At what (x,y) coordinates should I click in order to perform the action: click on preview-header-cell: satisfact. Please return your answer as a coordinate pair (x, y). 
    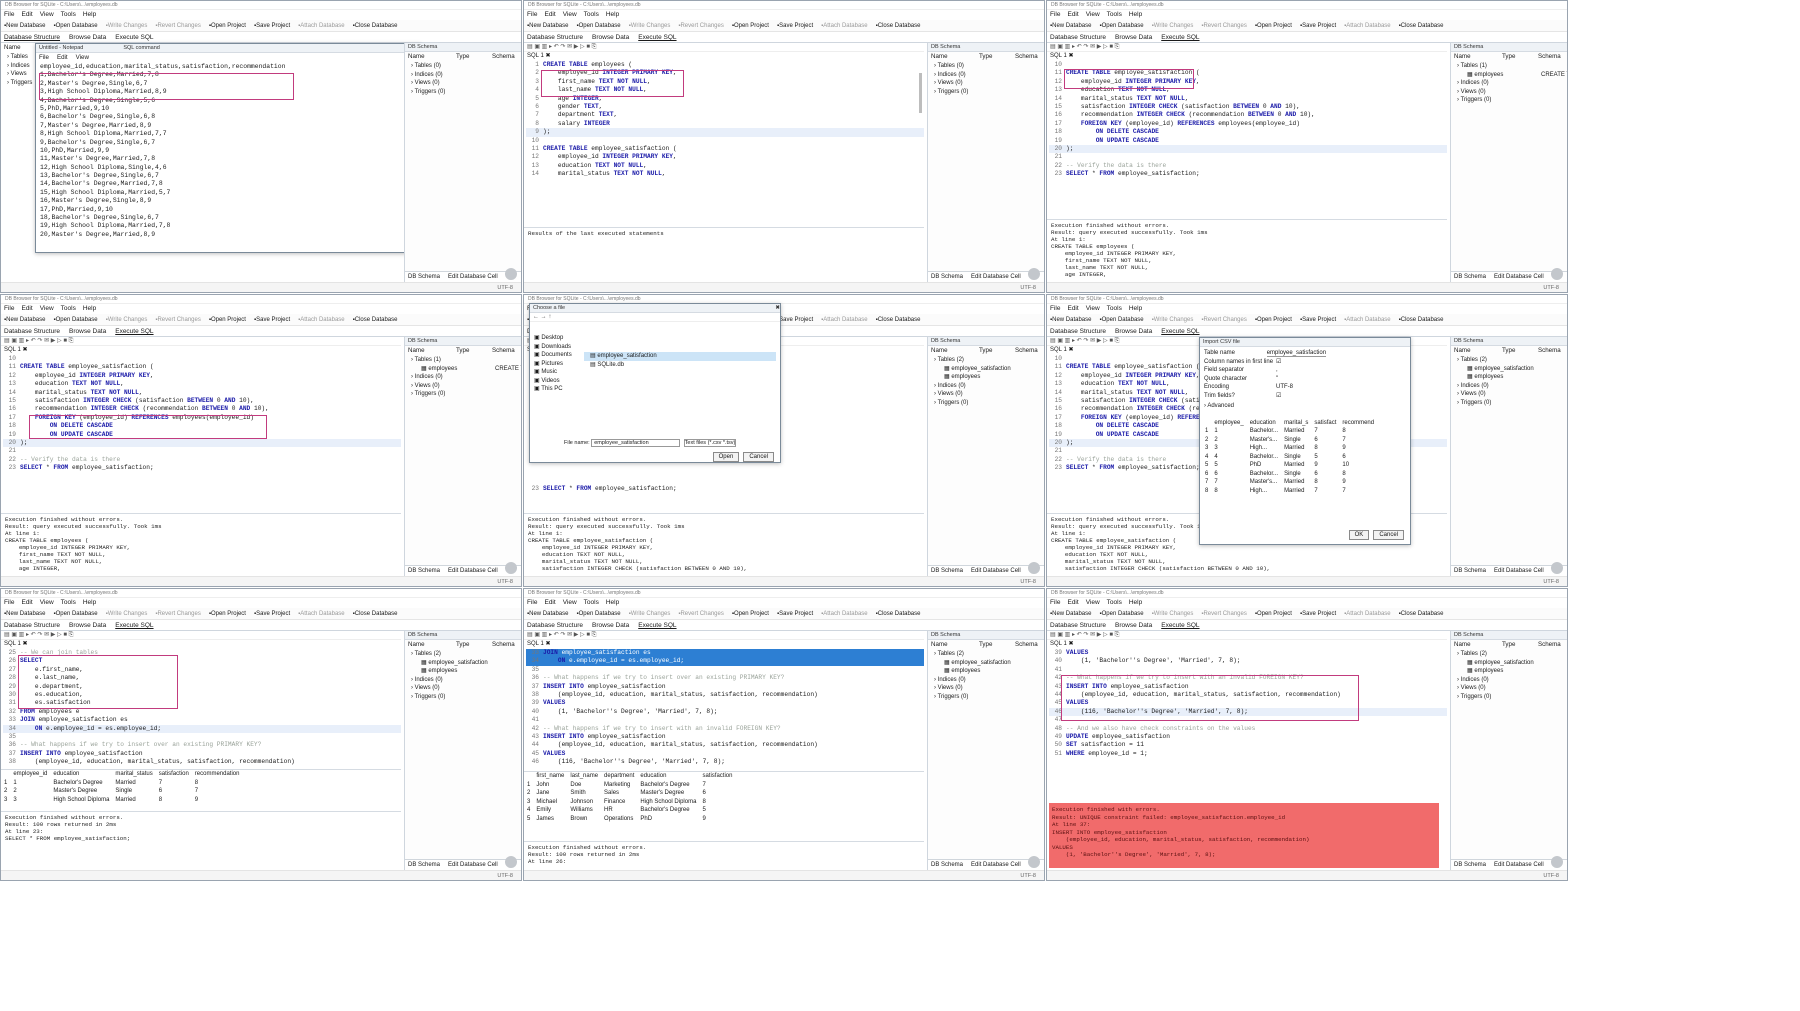
    Looking at the image, I should click on (1325, 423).